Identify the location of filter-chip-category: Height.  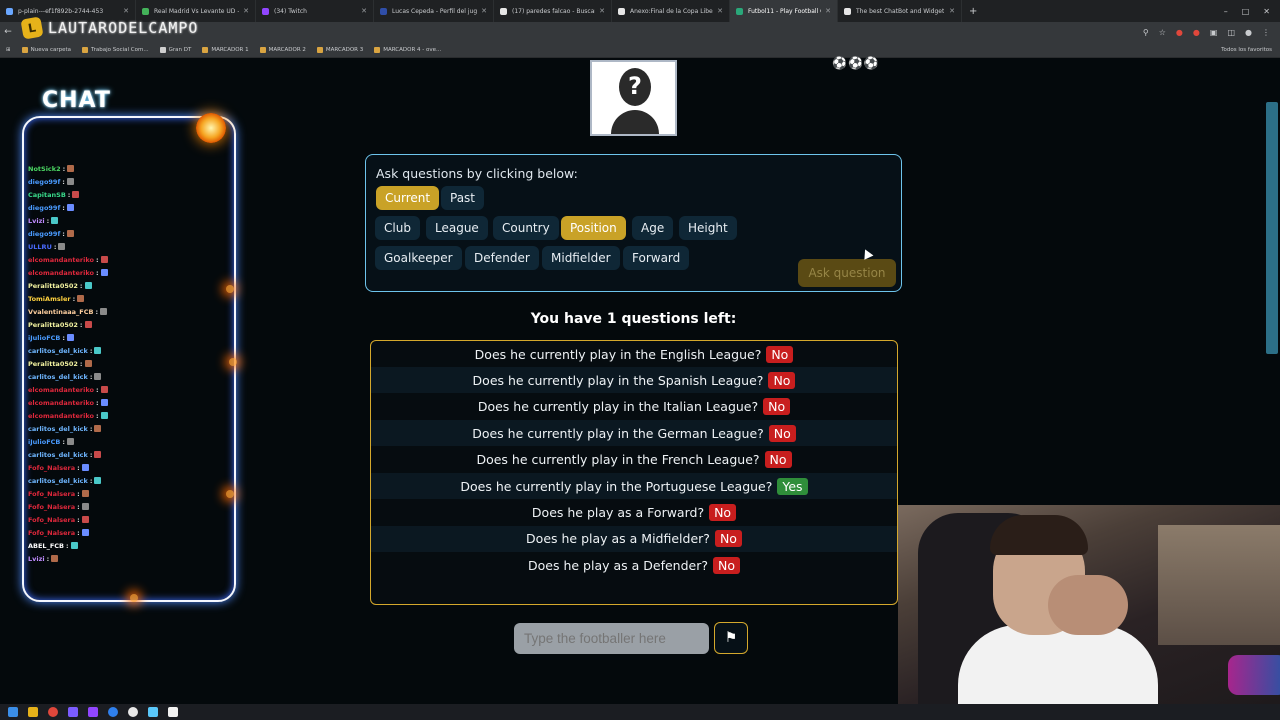
(708, 228).